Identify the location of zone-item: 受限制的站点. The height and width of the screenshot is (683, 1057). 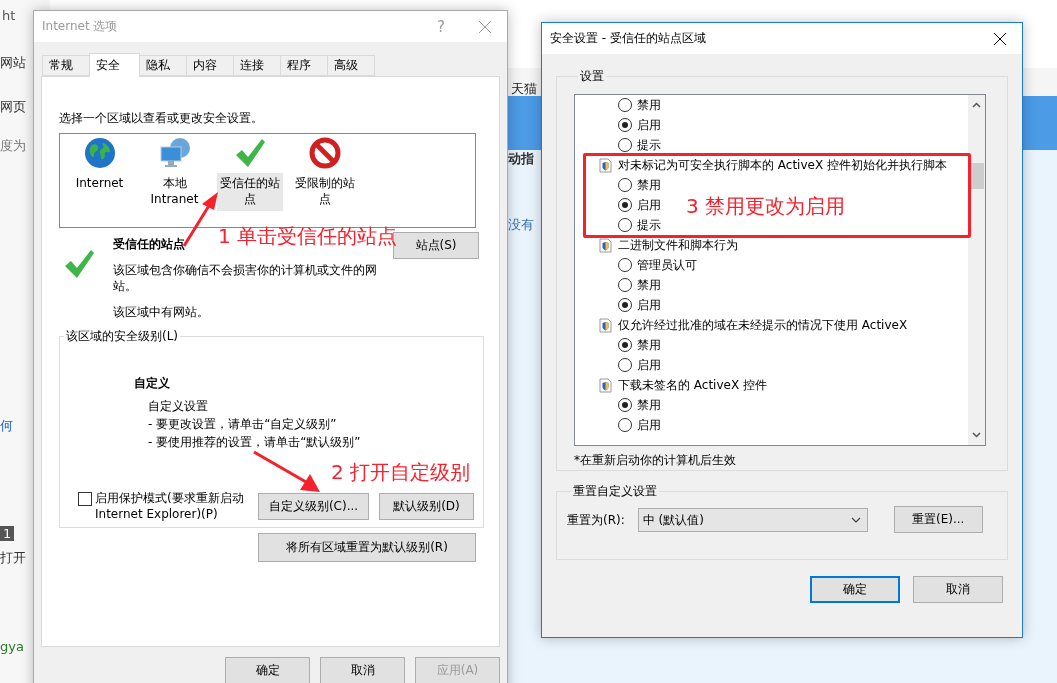
(324, 192).